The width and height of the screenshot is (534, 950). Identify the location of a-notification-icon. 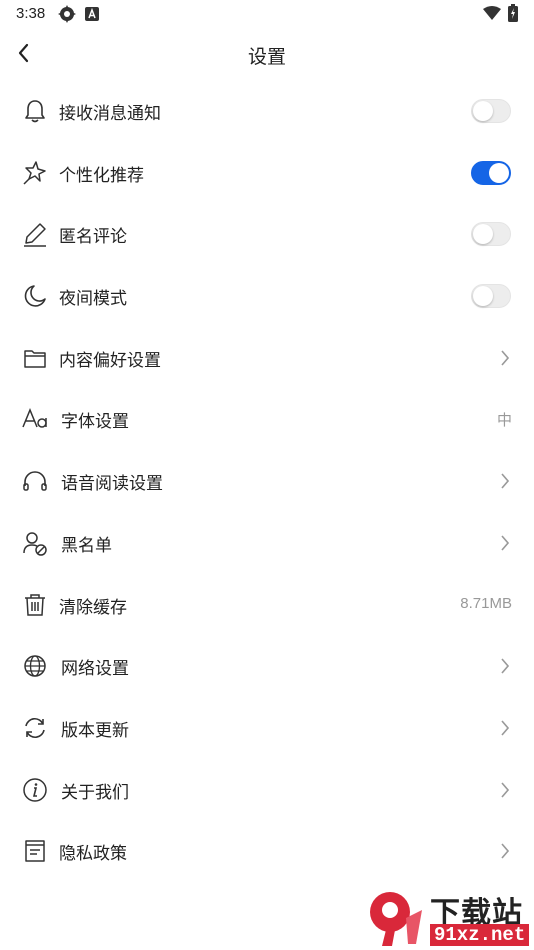
(92, 14).